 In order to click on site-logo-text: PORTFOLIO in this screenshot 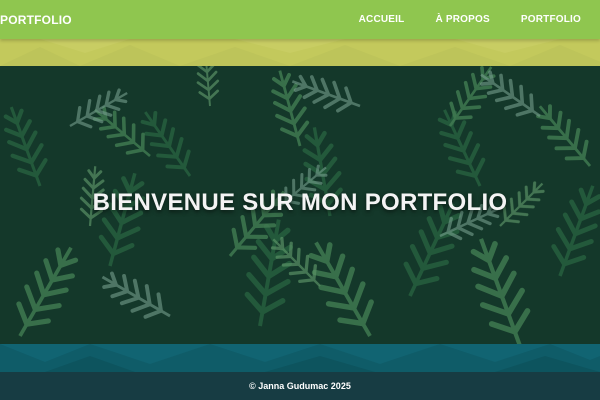, I will do `click(36, 20)`.